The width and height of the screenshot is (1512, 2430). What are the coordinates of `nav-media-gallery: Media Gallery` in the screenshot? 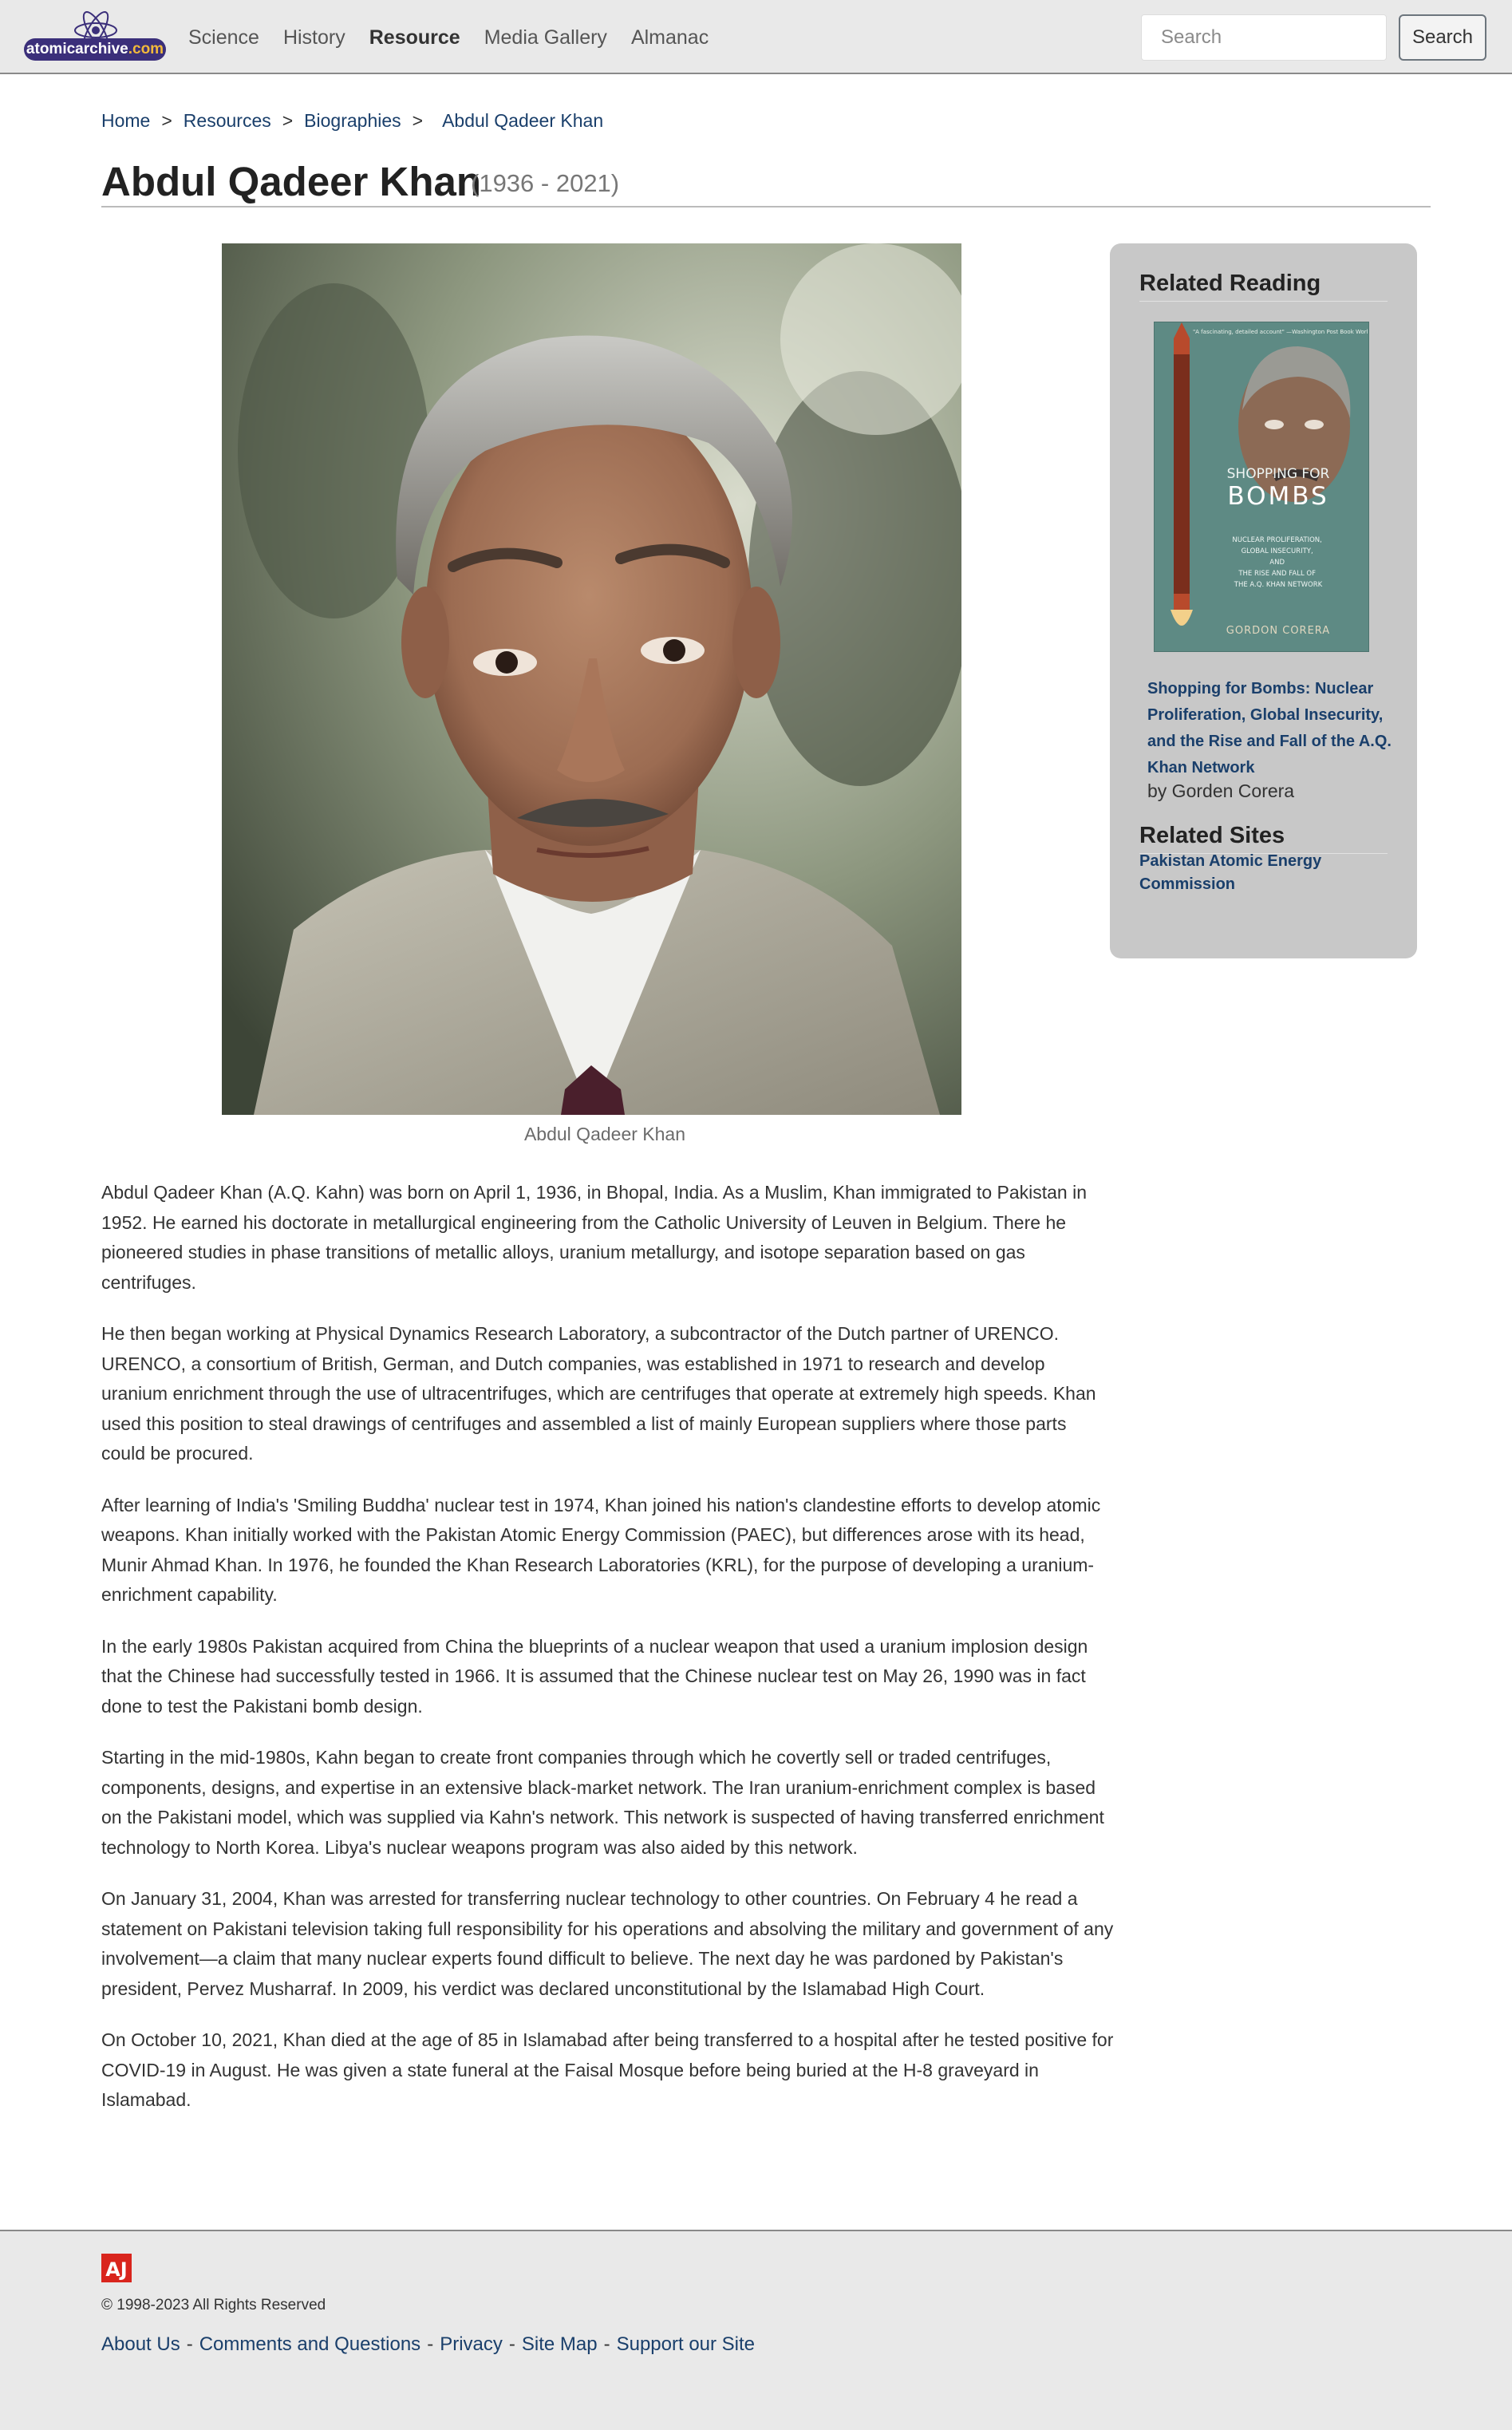 It's located at (545, 37).